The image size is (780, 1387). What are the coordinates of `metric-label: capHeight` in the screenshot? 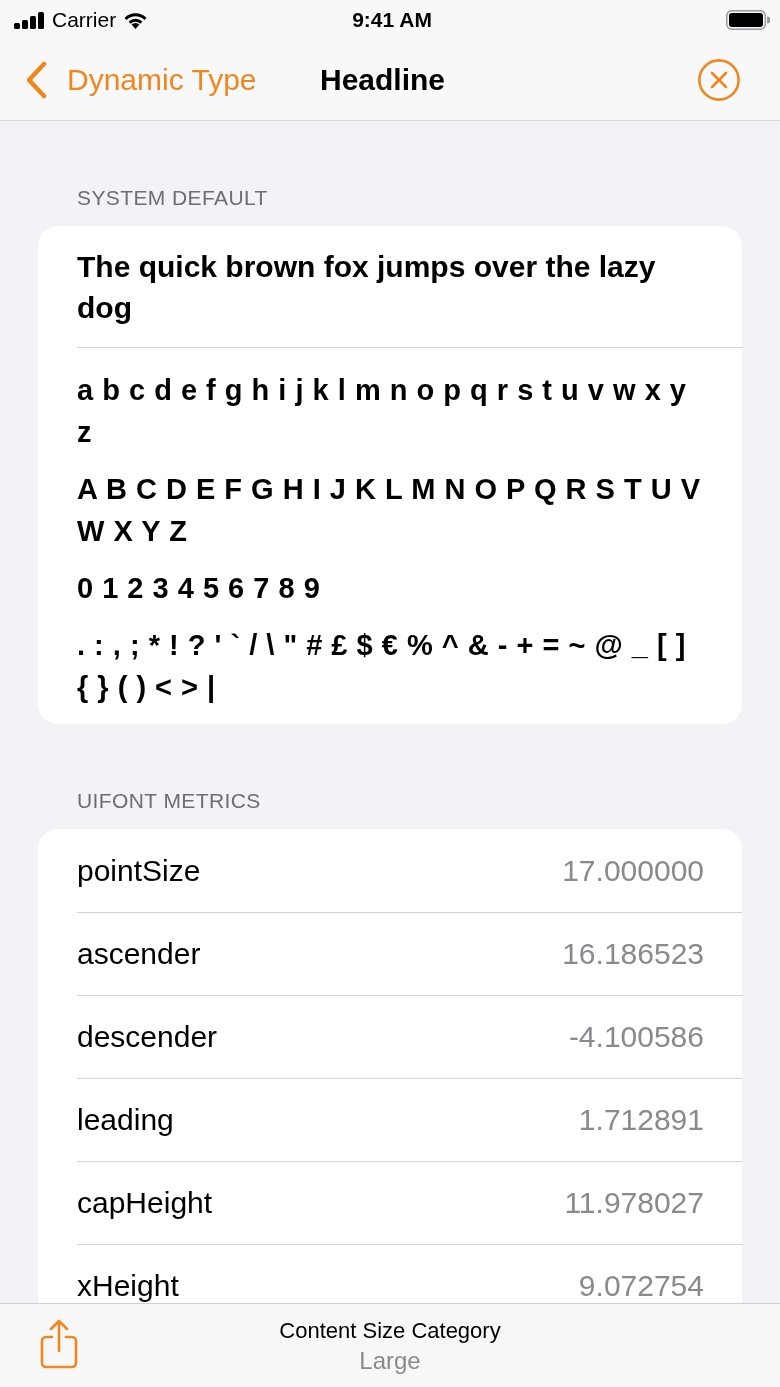 It's located at (145, 1203).